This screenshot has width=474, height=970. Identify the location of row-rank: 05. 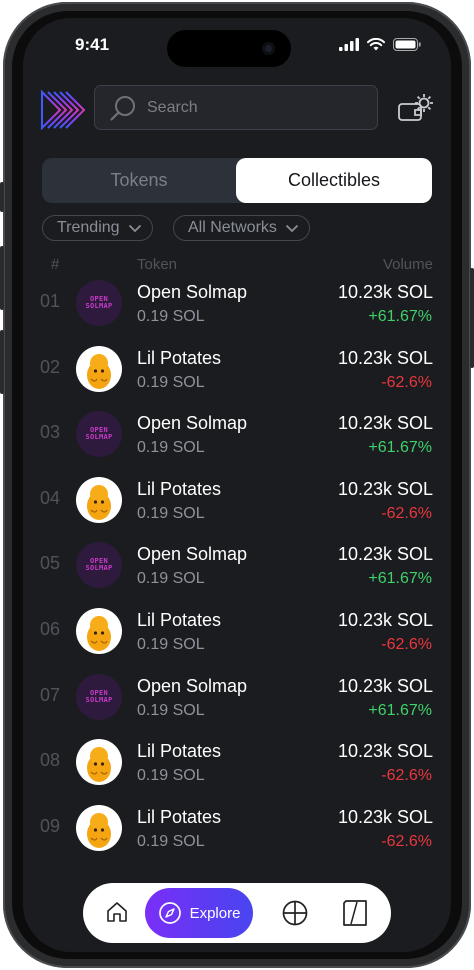
(50, 563).